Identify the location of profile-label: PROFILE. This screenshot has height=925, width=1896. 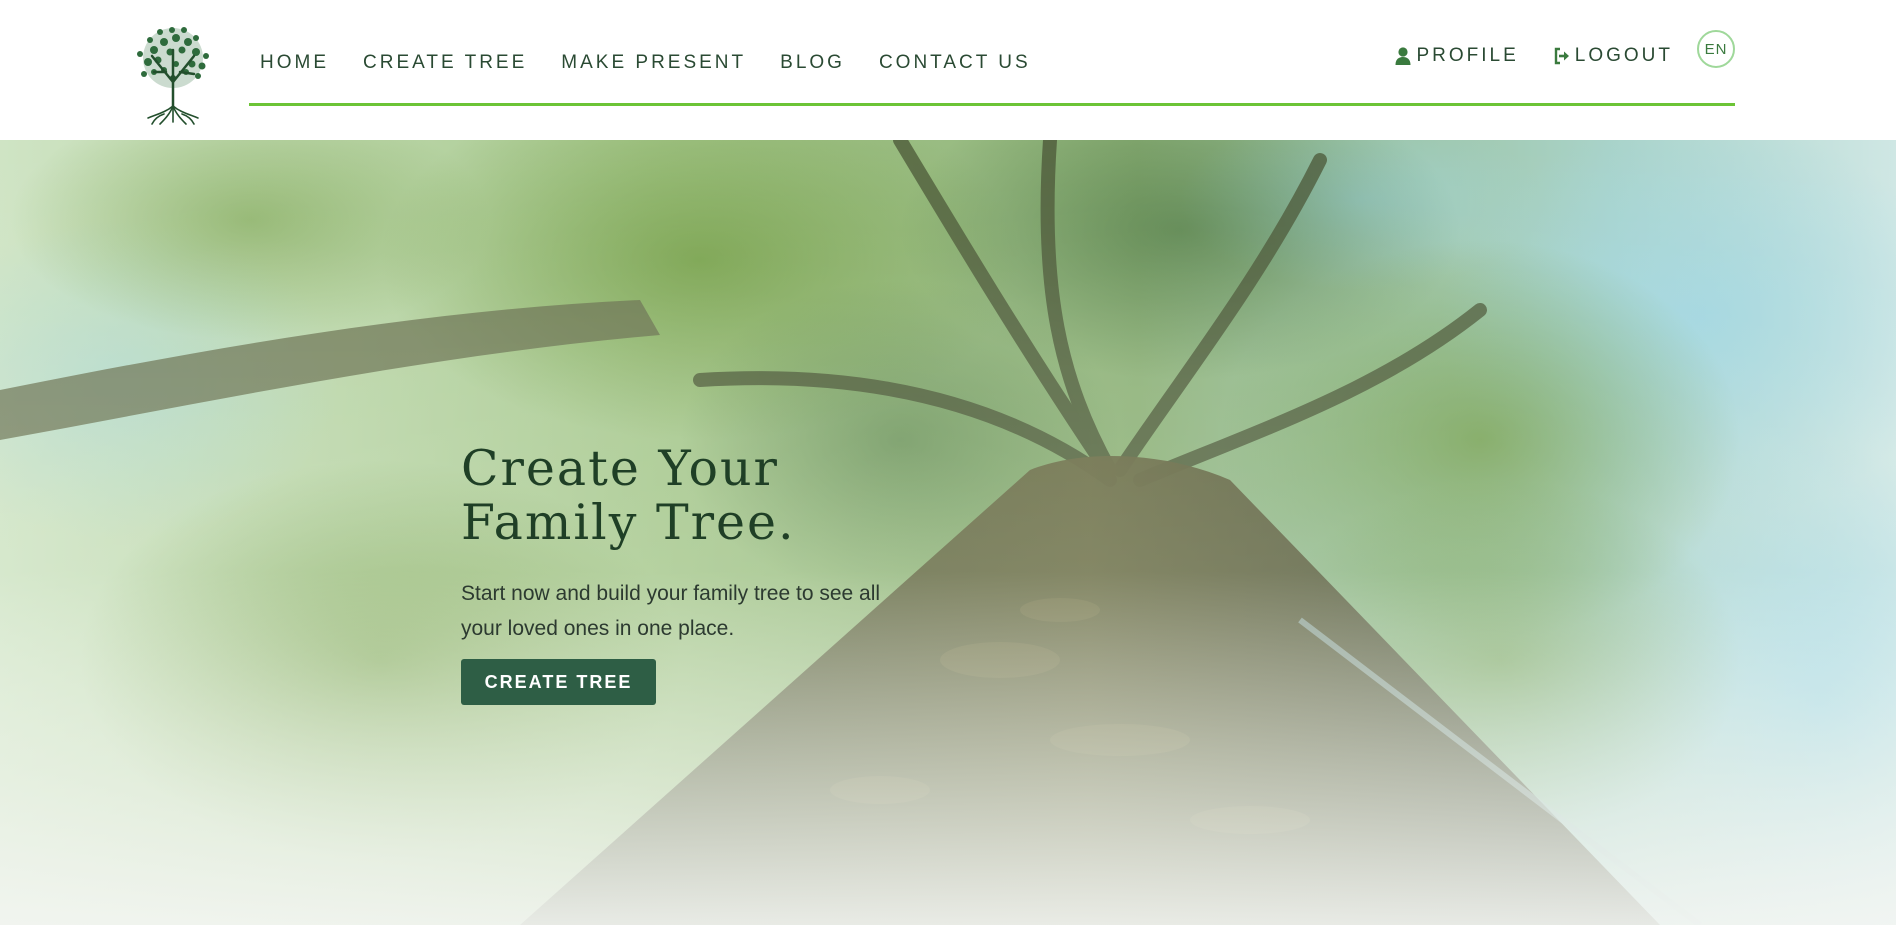
(1467, 55).